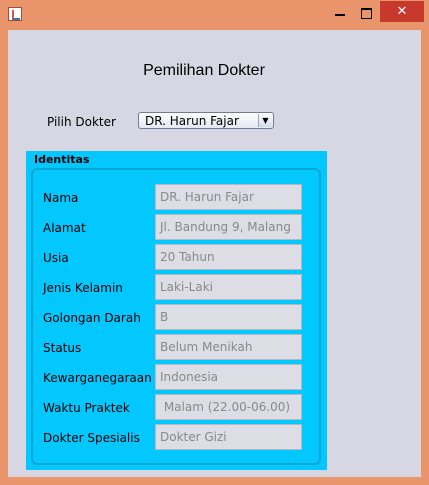 This screenshot has width=429, height=485. I want to click on minimize-button, so click(340, 13).